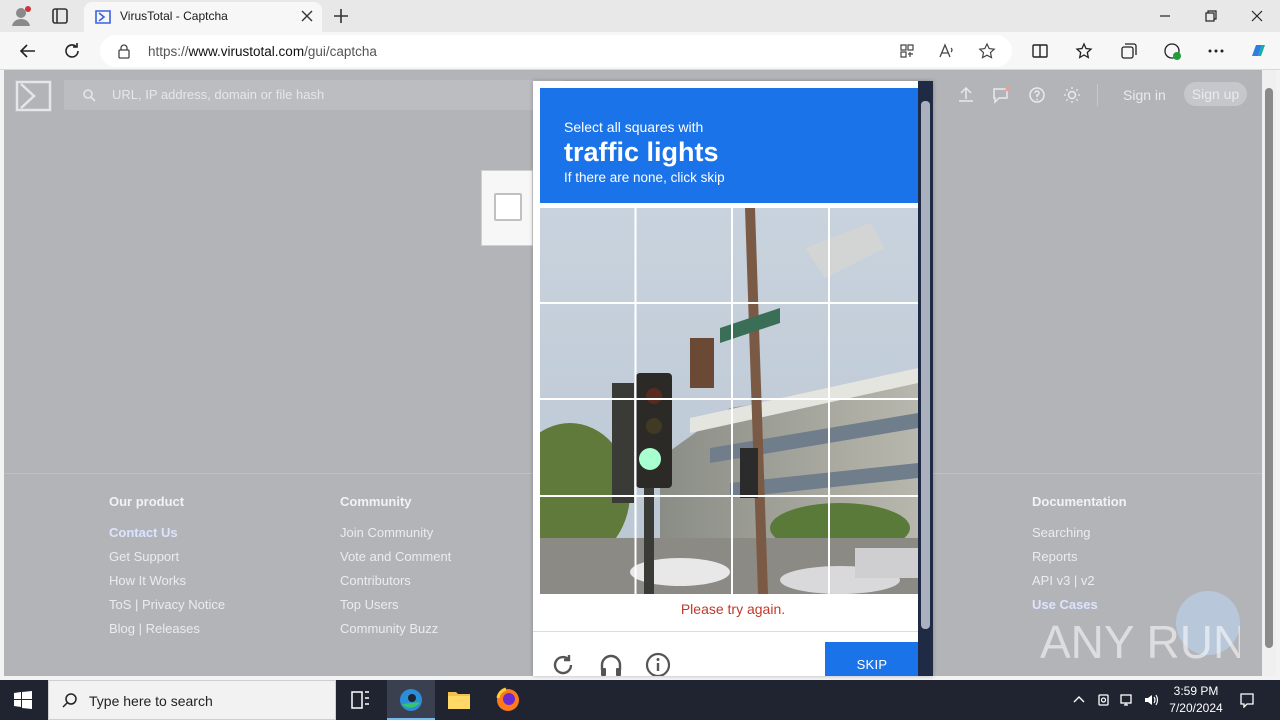 This screenshot has height=720, width=1280. I want to click on taskbar-search-box: Type here to search, so click(192, 700).